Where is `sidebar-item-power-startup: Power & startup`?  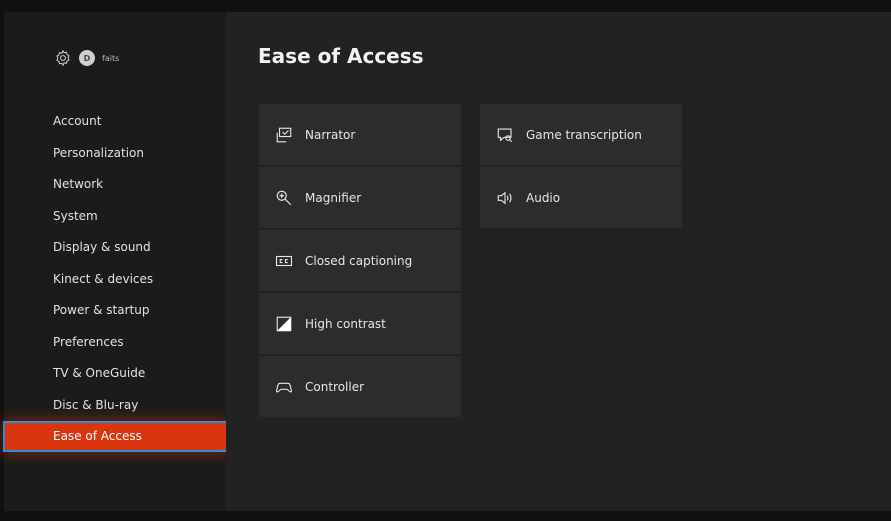
sidebar-item-power-startup: Power & startup is located at coordinates (115, 311).